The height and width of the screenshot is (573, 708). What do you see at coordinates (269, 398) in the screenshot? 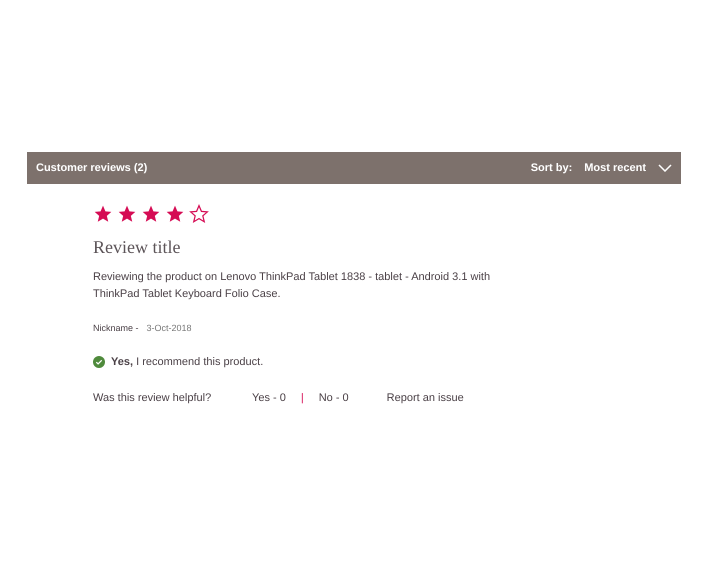
I see `helpful-yes-link: Yes - 0` at bounding box center [269, 398].